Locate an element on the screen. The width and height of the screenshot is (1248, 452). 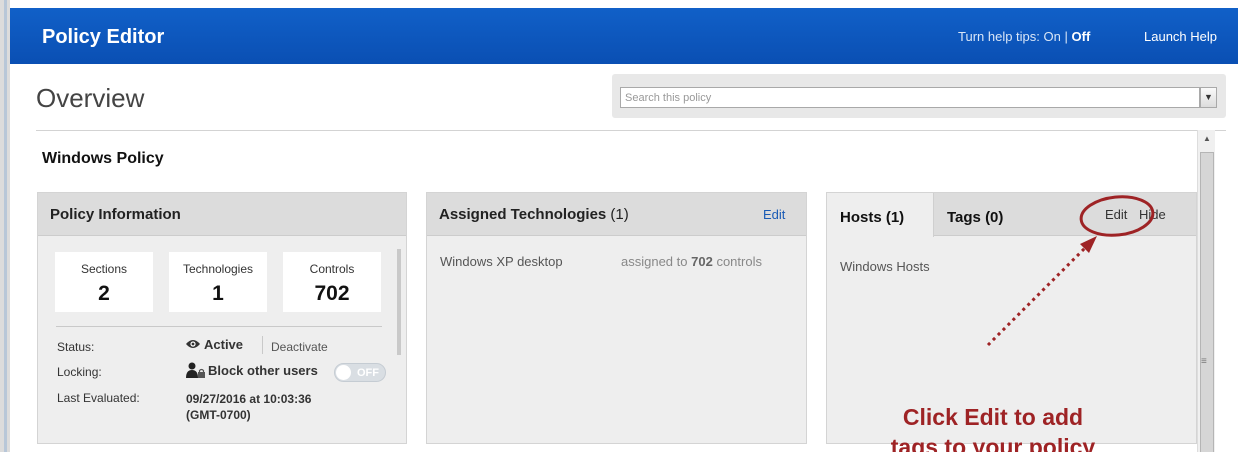
status-separator is located at coordinates (262, 345).